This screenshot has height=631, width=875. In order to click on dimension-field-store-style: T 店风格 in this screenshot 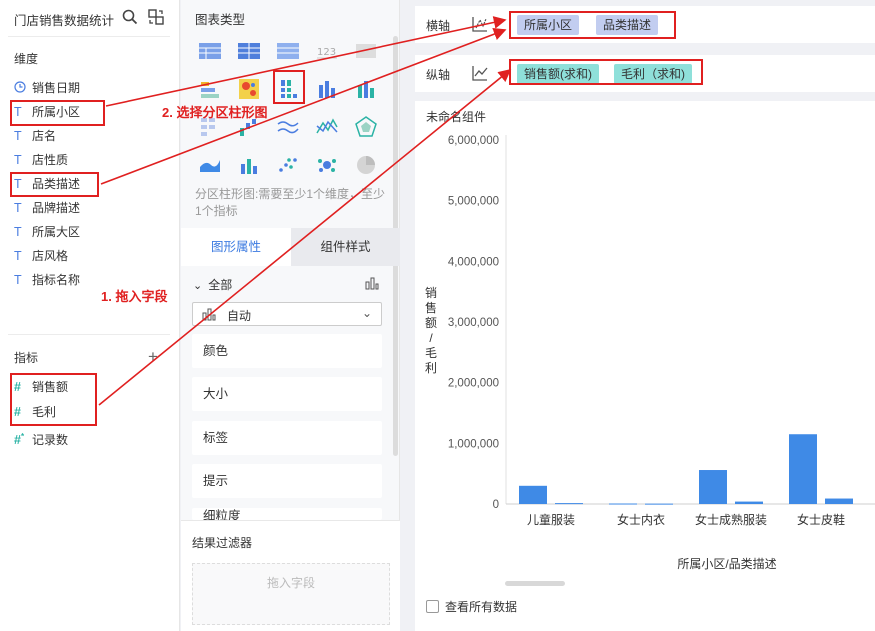, I will do `click(41, 256)`.